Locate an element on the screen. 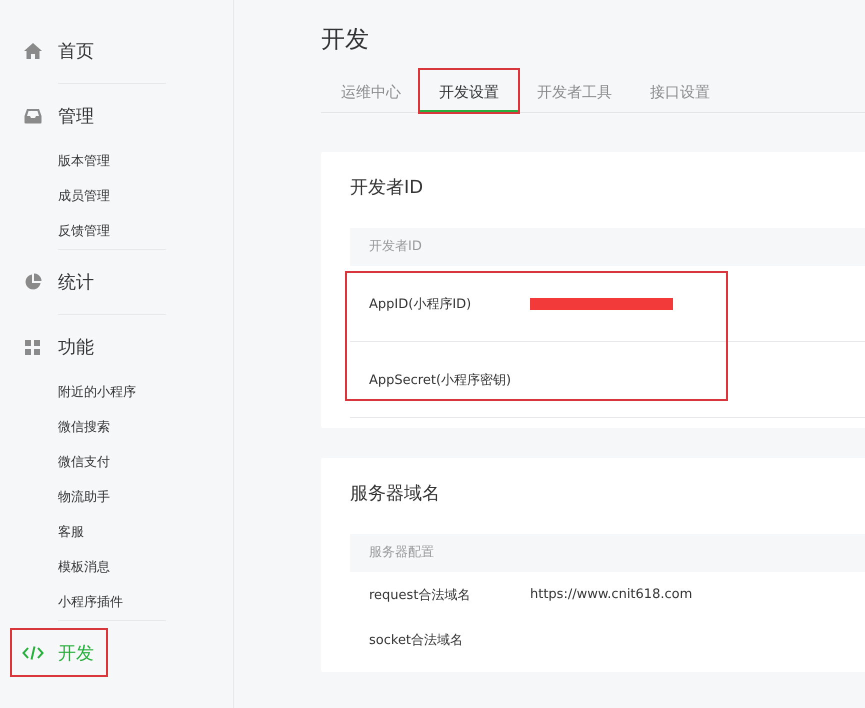 Image resolution: width=865 pixels, height=708 pixels. row-label: socket合法域名 is located at coordinates (416, 640).